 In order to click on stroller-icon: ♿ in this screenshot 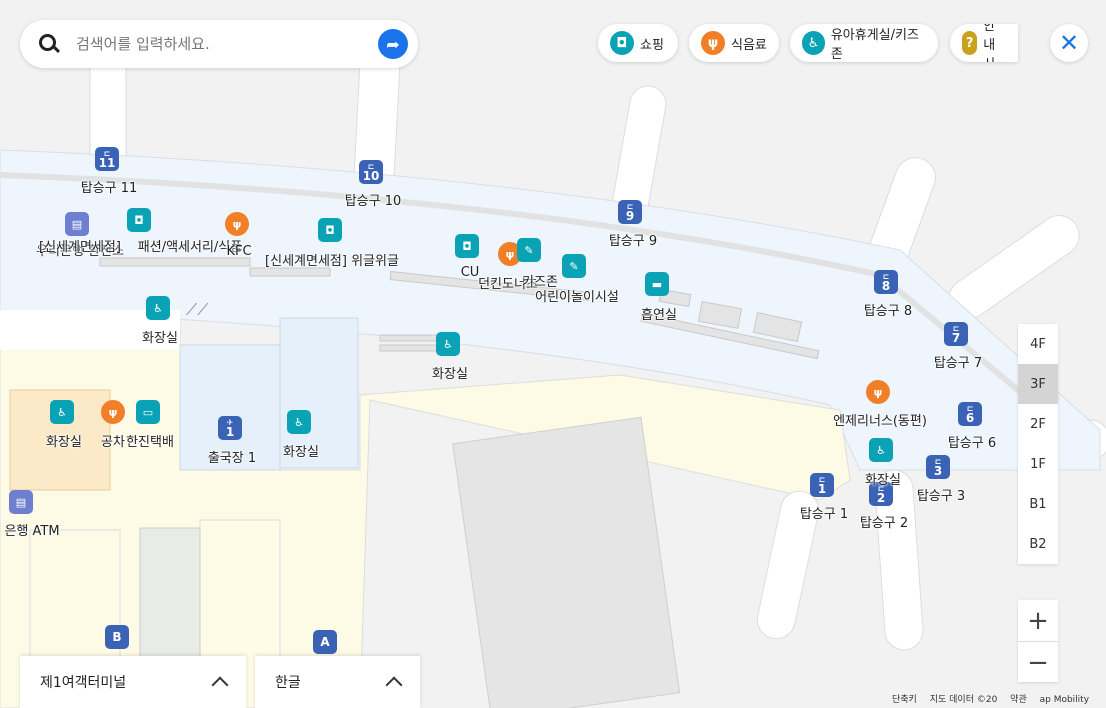, I will do `click(813, 43)`.